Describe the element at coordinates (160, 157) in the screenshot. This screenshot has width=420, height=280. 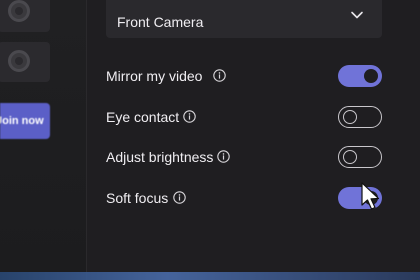
I see `setting-label: Adjust brightness` at that location.